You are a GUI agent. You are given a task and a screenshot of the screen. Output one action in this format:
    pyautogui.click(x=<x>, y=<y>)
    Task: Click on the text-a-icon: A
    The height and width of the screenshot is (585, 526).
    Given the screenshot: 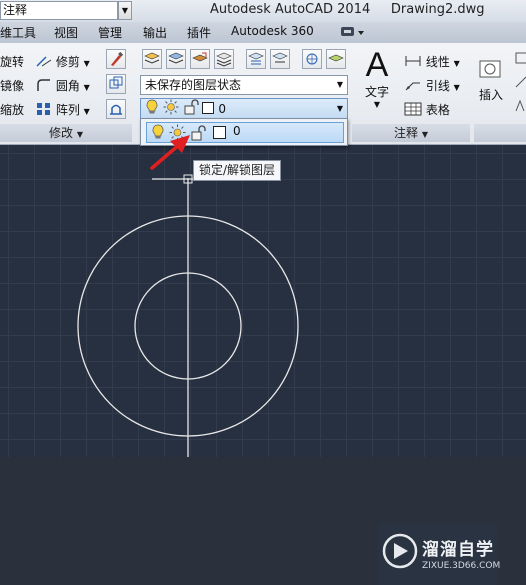 What is the action you would take?
    pyautogui.click(x=377, y=65)
    